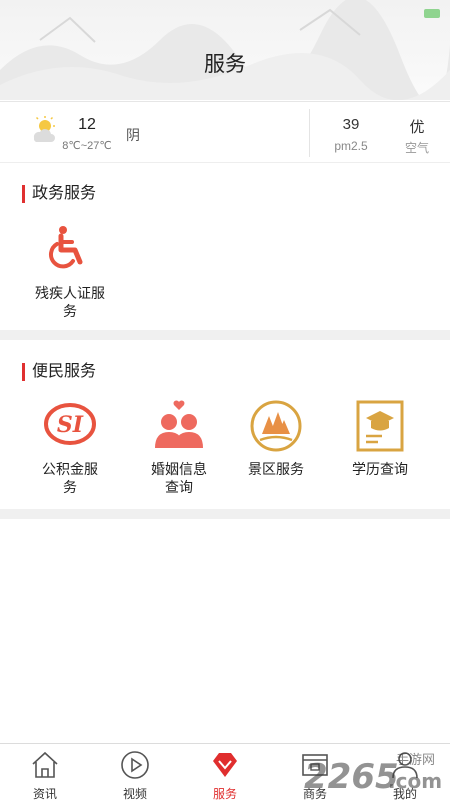 The height and width of the screenshot is (800, 450). I want to click on mountain-scenic-icon, so click(276, 426).